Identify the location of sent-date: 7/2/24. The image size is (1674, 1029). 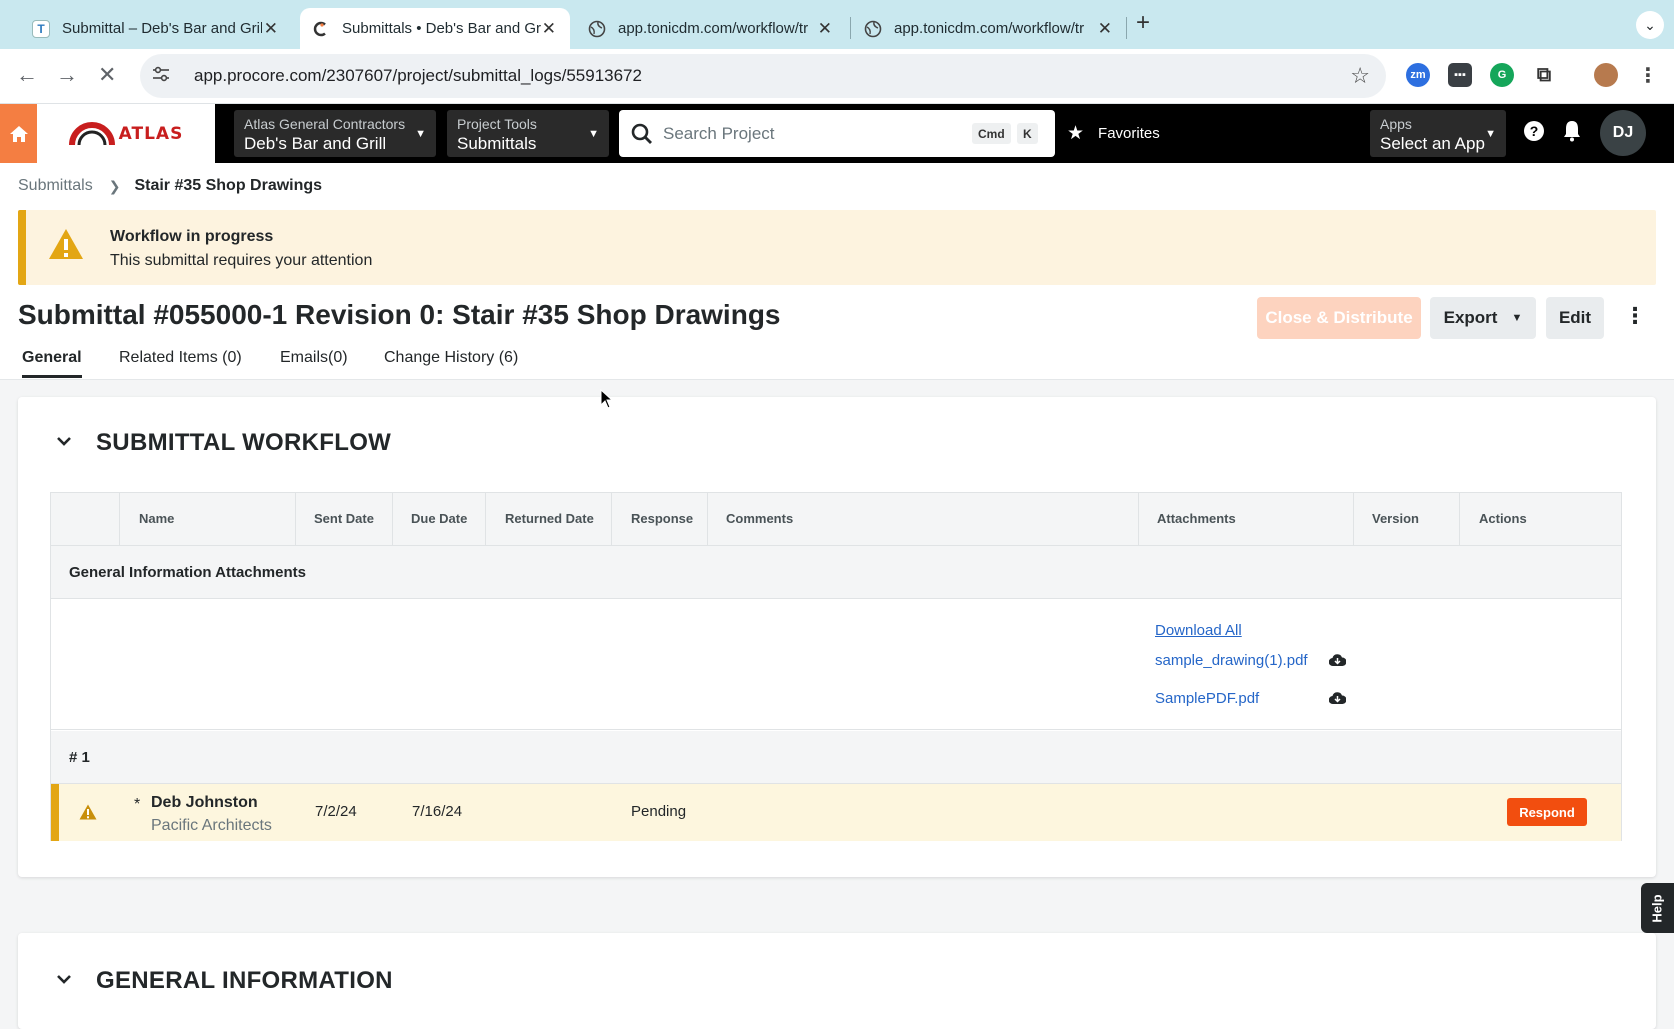
(336, 811).